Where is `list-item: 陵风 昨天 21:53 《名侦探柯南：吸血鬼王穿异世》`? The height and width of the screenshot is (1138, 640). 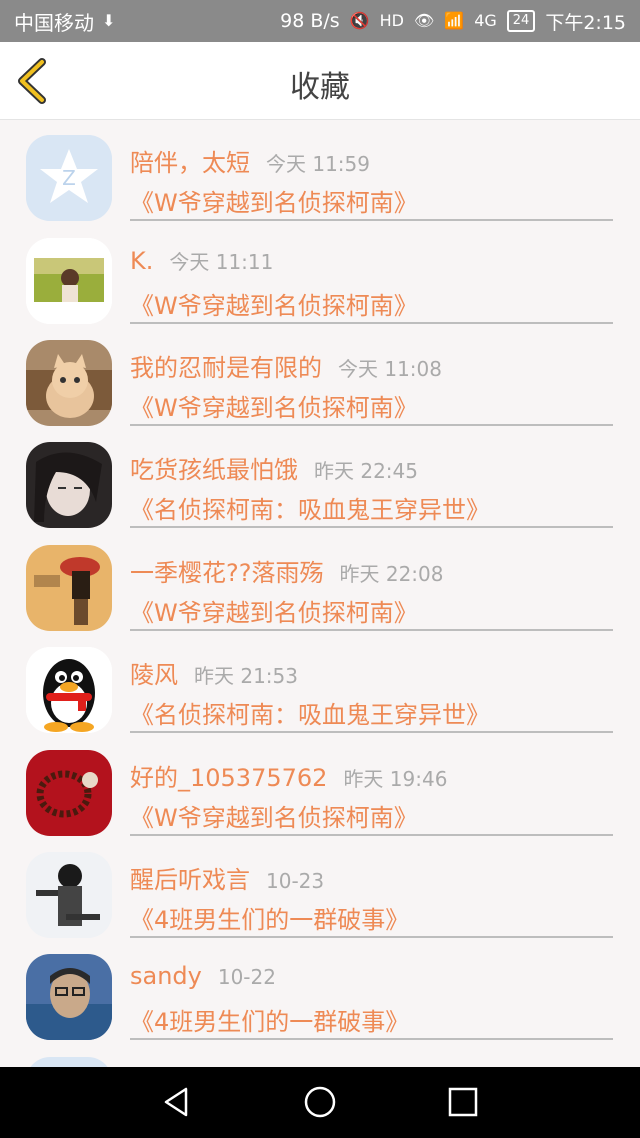
list-item: 陵风 昨天 21:53 《名侦探柯南：吸血鬼王穿异世》 is located at coordinates (320, 690).